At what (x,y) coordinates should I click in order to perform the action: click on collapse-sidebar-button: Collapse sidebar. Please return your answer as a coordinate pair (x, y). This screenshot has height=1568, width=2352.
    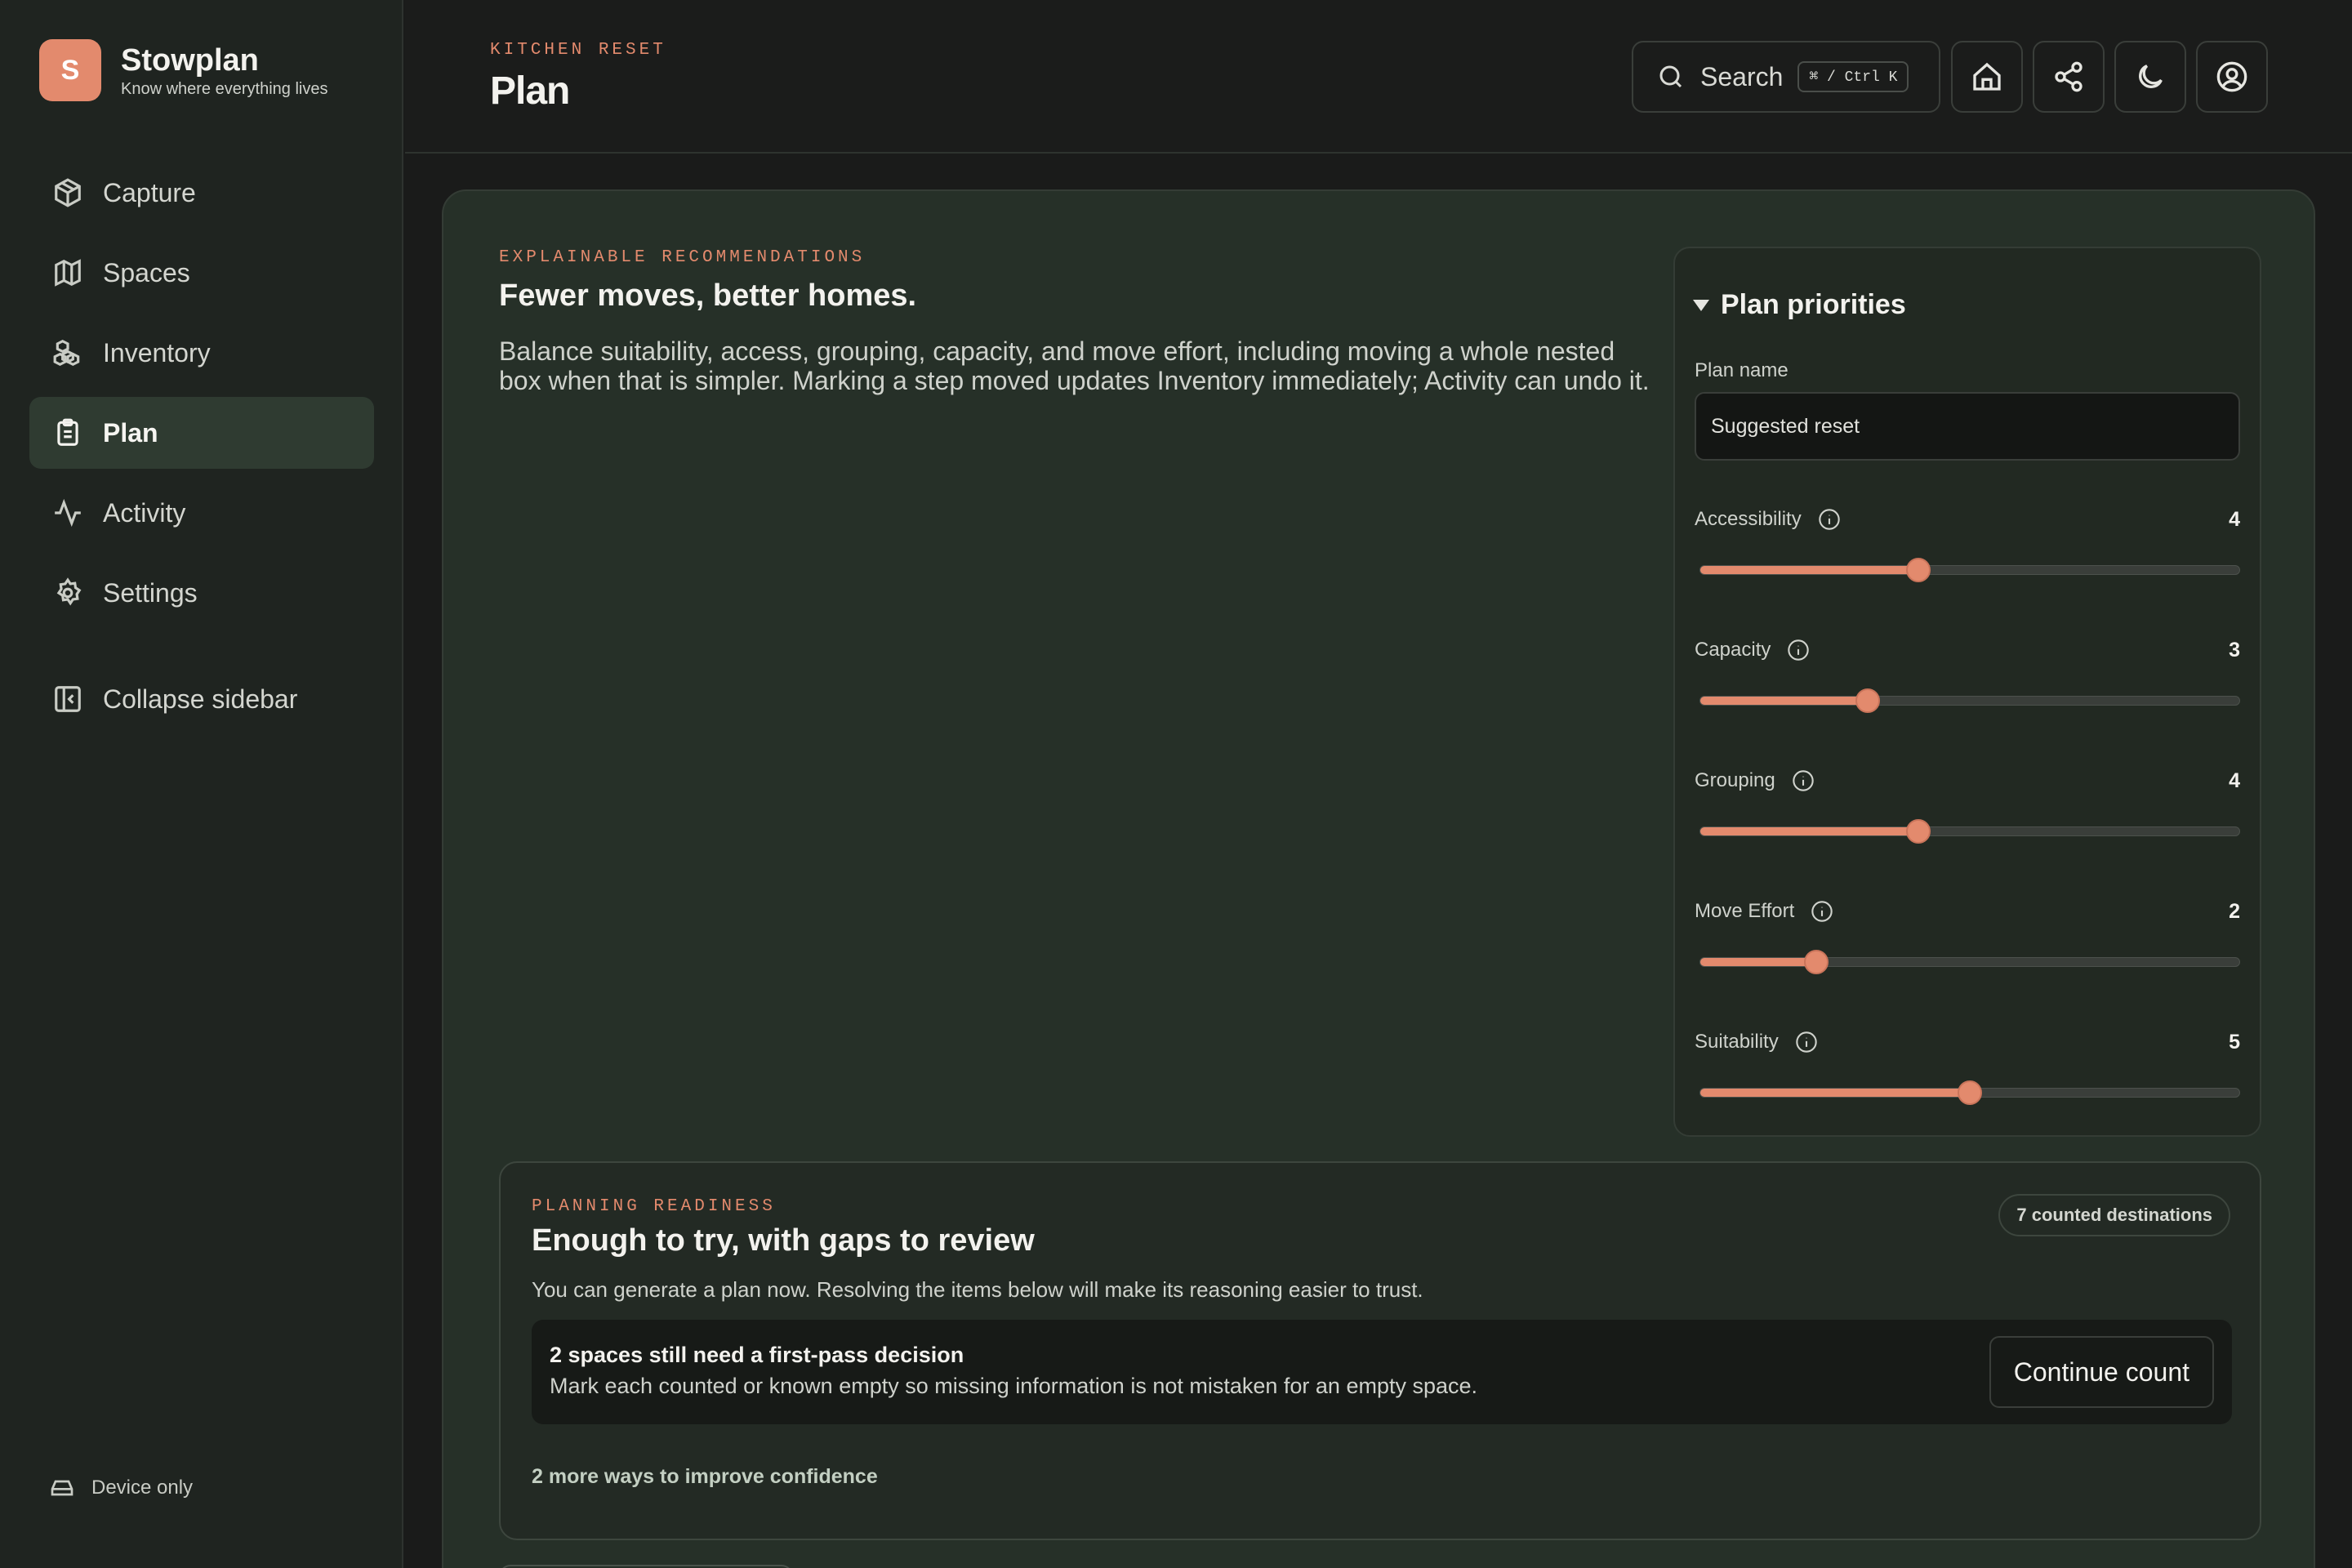
    Looking at the image, I should click on (201, 699).